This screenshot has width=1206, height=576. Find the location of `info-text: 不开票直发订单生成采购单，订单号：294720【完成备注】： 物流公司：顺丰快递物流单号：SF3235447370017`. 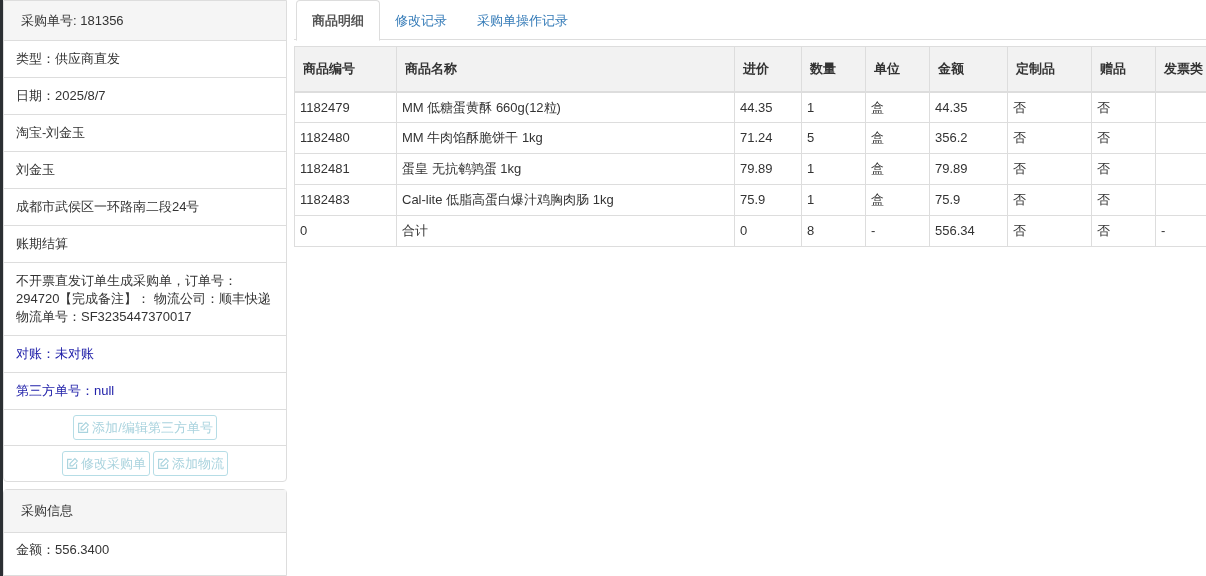

info-text: 不开票直发订单生成采购单，订单号：294720【完成备注】： 物流公司：顺丰快递物流单号：SF3235447370017 is located at coordinates (143, 298).